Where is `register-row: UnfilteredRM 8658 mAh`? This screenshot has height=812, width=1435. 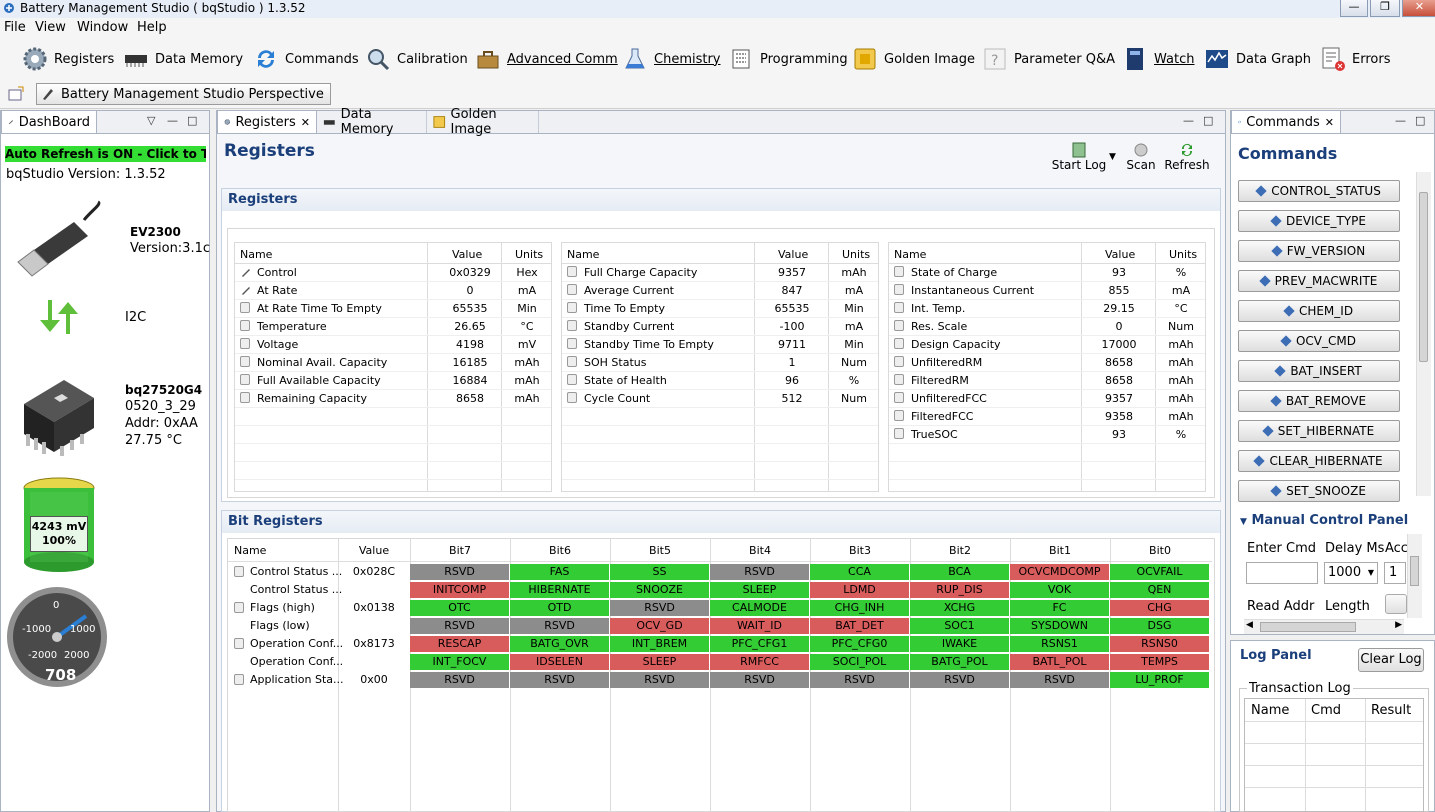
register-row: UnfilteredRM 8658 mAh is located at coordinates (1047, 362).